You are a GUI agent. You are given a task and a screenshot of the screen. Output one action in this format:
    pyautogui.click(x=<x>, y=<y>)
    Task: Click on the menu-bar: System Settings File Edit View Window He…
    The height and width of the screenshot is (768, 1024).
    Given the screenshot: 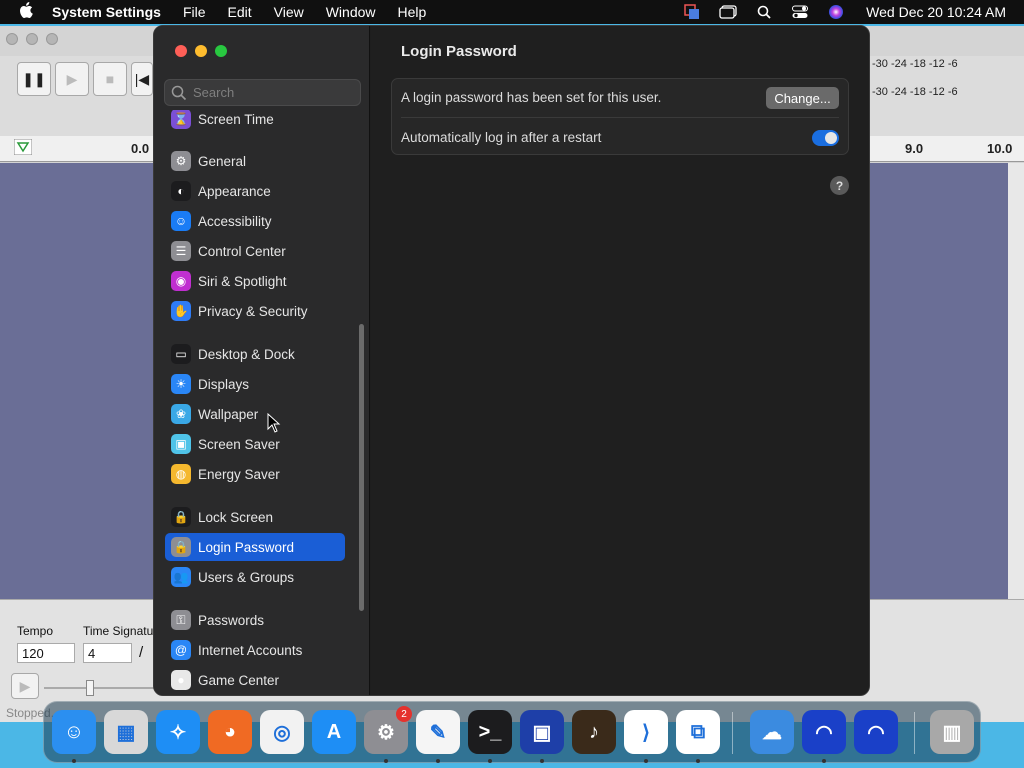 What is the action you would take?
    pyautogui.click(x=512, y=12)
    